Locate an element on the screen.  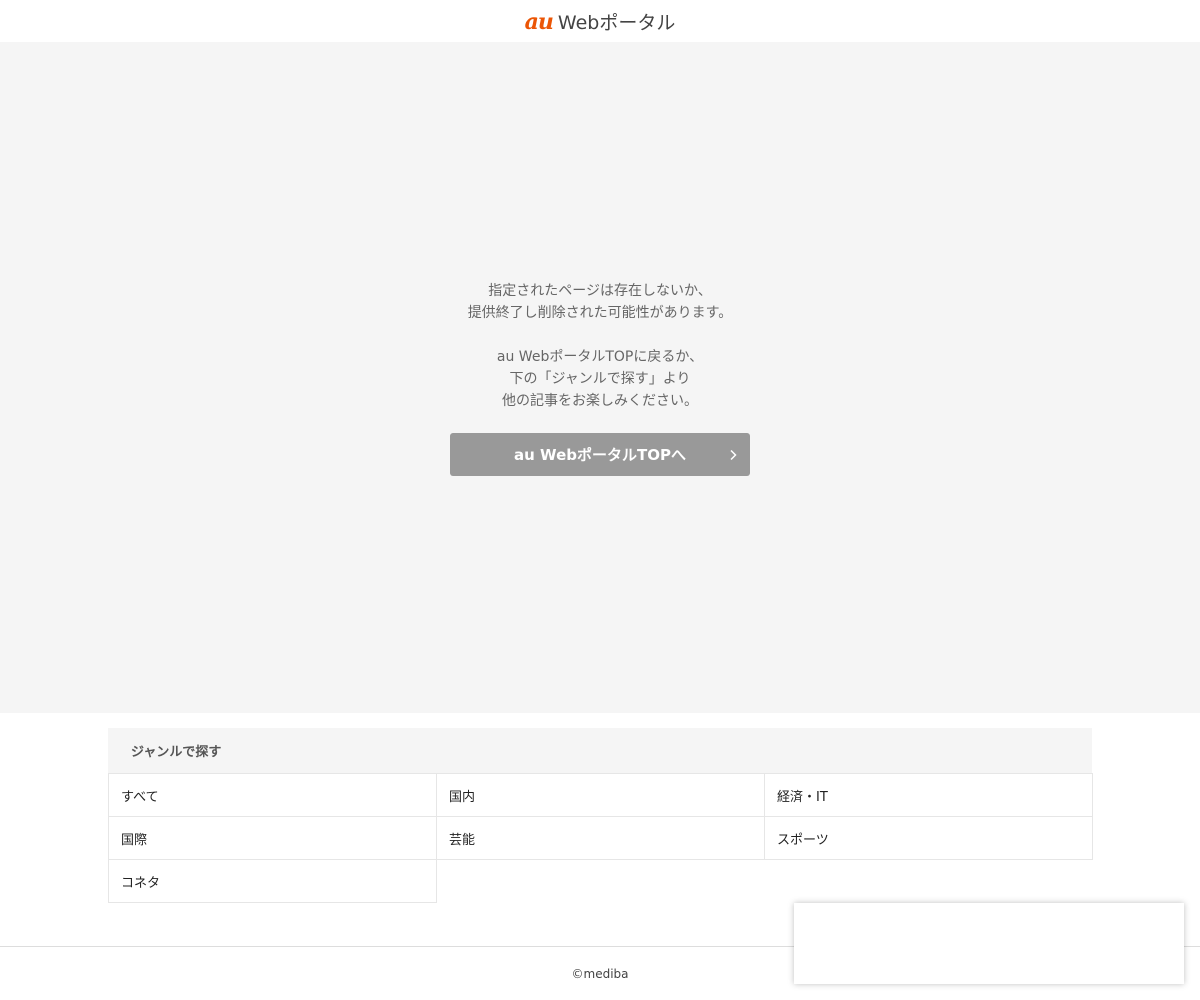
portal-top-button-label: au WebポータルTOPへ is located at coordinates (600, 455).